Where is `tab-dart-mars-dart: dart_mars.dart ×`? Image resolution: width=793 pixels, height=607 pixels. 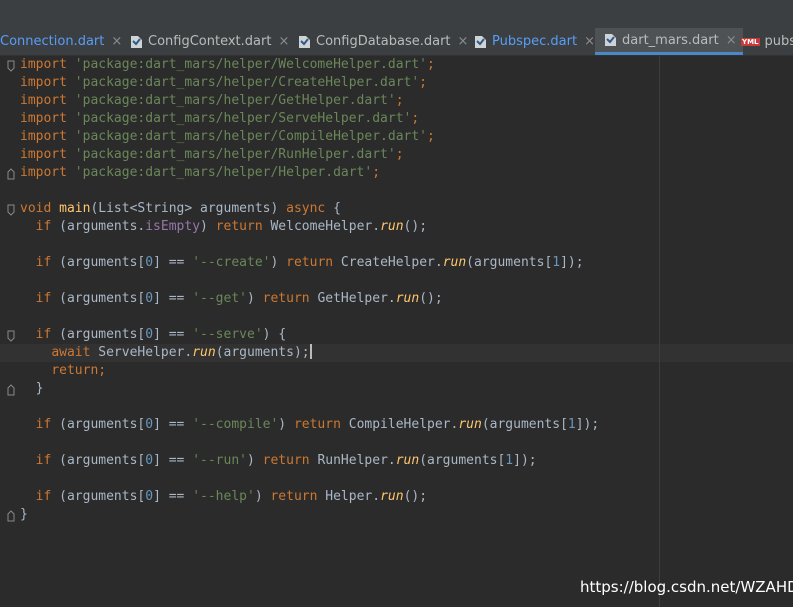 tab-dart-mars-dart: dart_mars.dart × is located at coordinates (669, 41).